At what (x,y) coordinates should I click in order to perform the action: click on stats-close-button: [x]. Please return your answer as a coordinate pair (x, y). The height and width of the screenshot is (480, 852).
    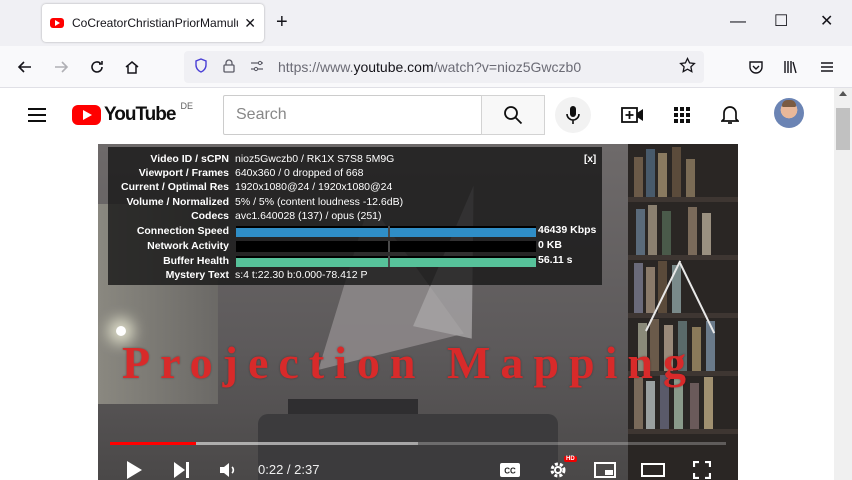
    Looking at the image, I should click on (590, 159).